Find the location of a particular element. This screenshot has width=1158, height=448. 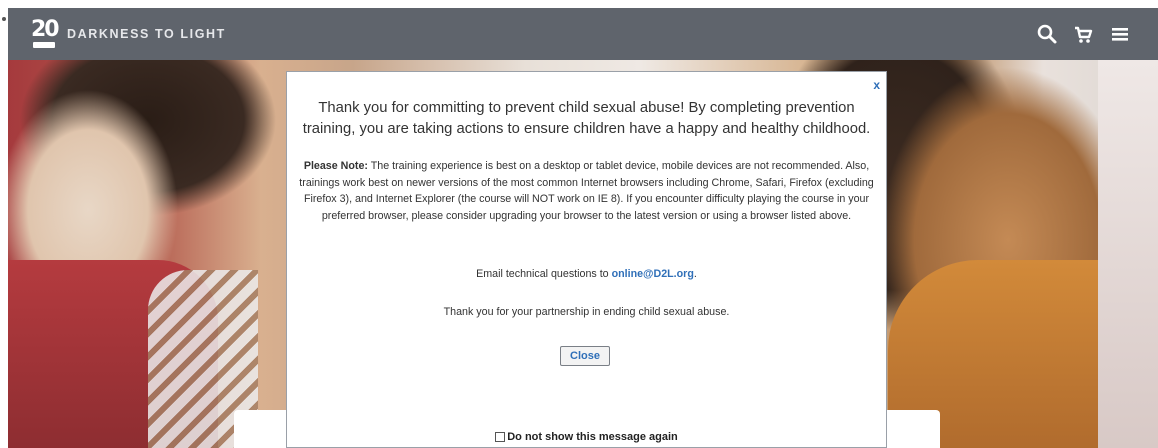

dont-show-label: Do not show this message again is located at coordinates (592, 437).